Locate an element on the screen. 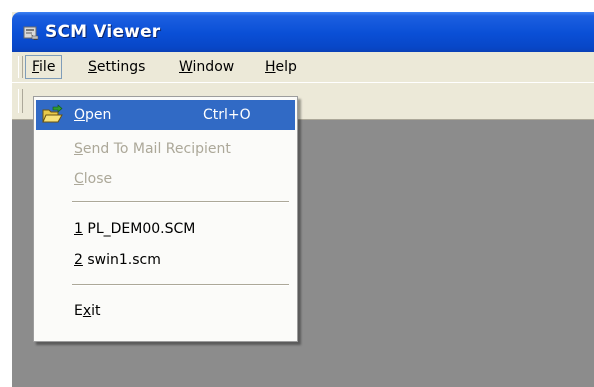 This screenshot has width=594, height=387. open-shortcut: Ctrl+O is located at coordinates (227, 115).